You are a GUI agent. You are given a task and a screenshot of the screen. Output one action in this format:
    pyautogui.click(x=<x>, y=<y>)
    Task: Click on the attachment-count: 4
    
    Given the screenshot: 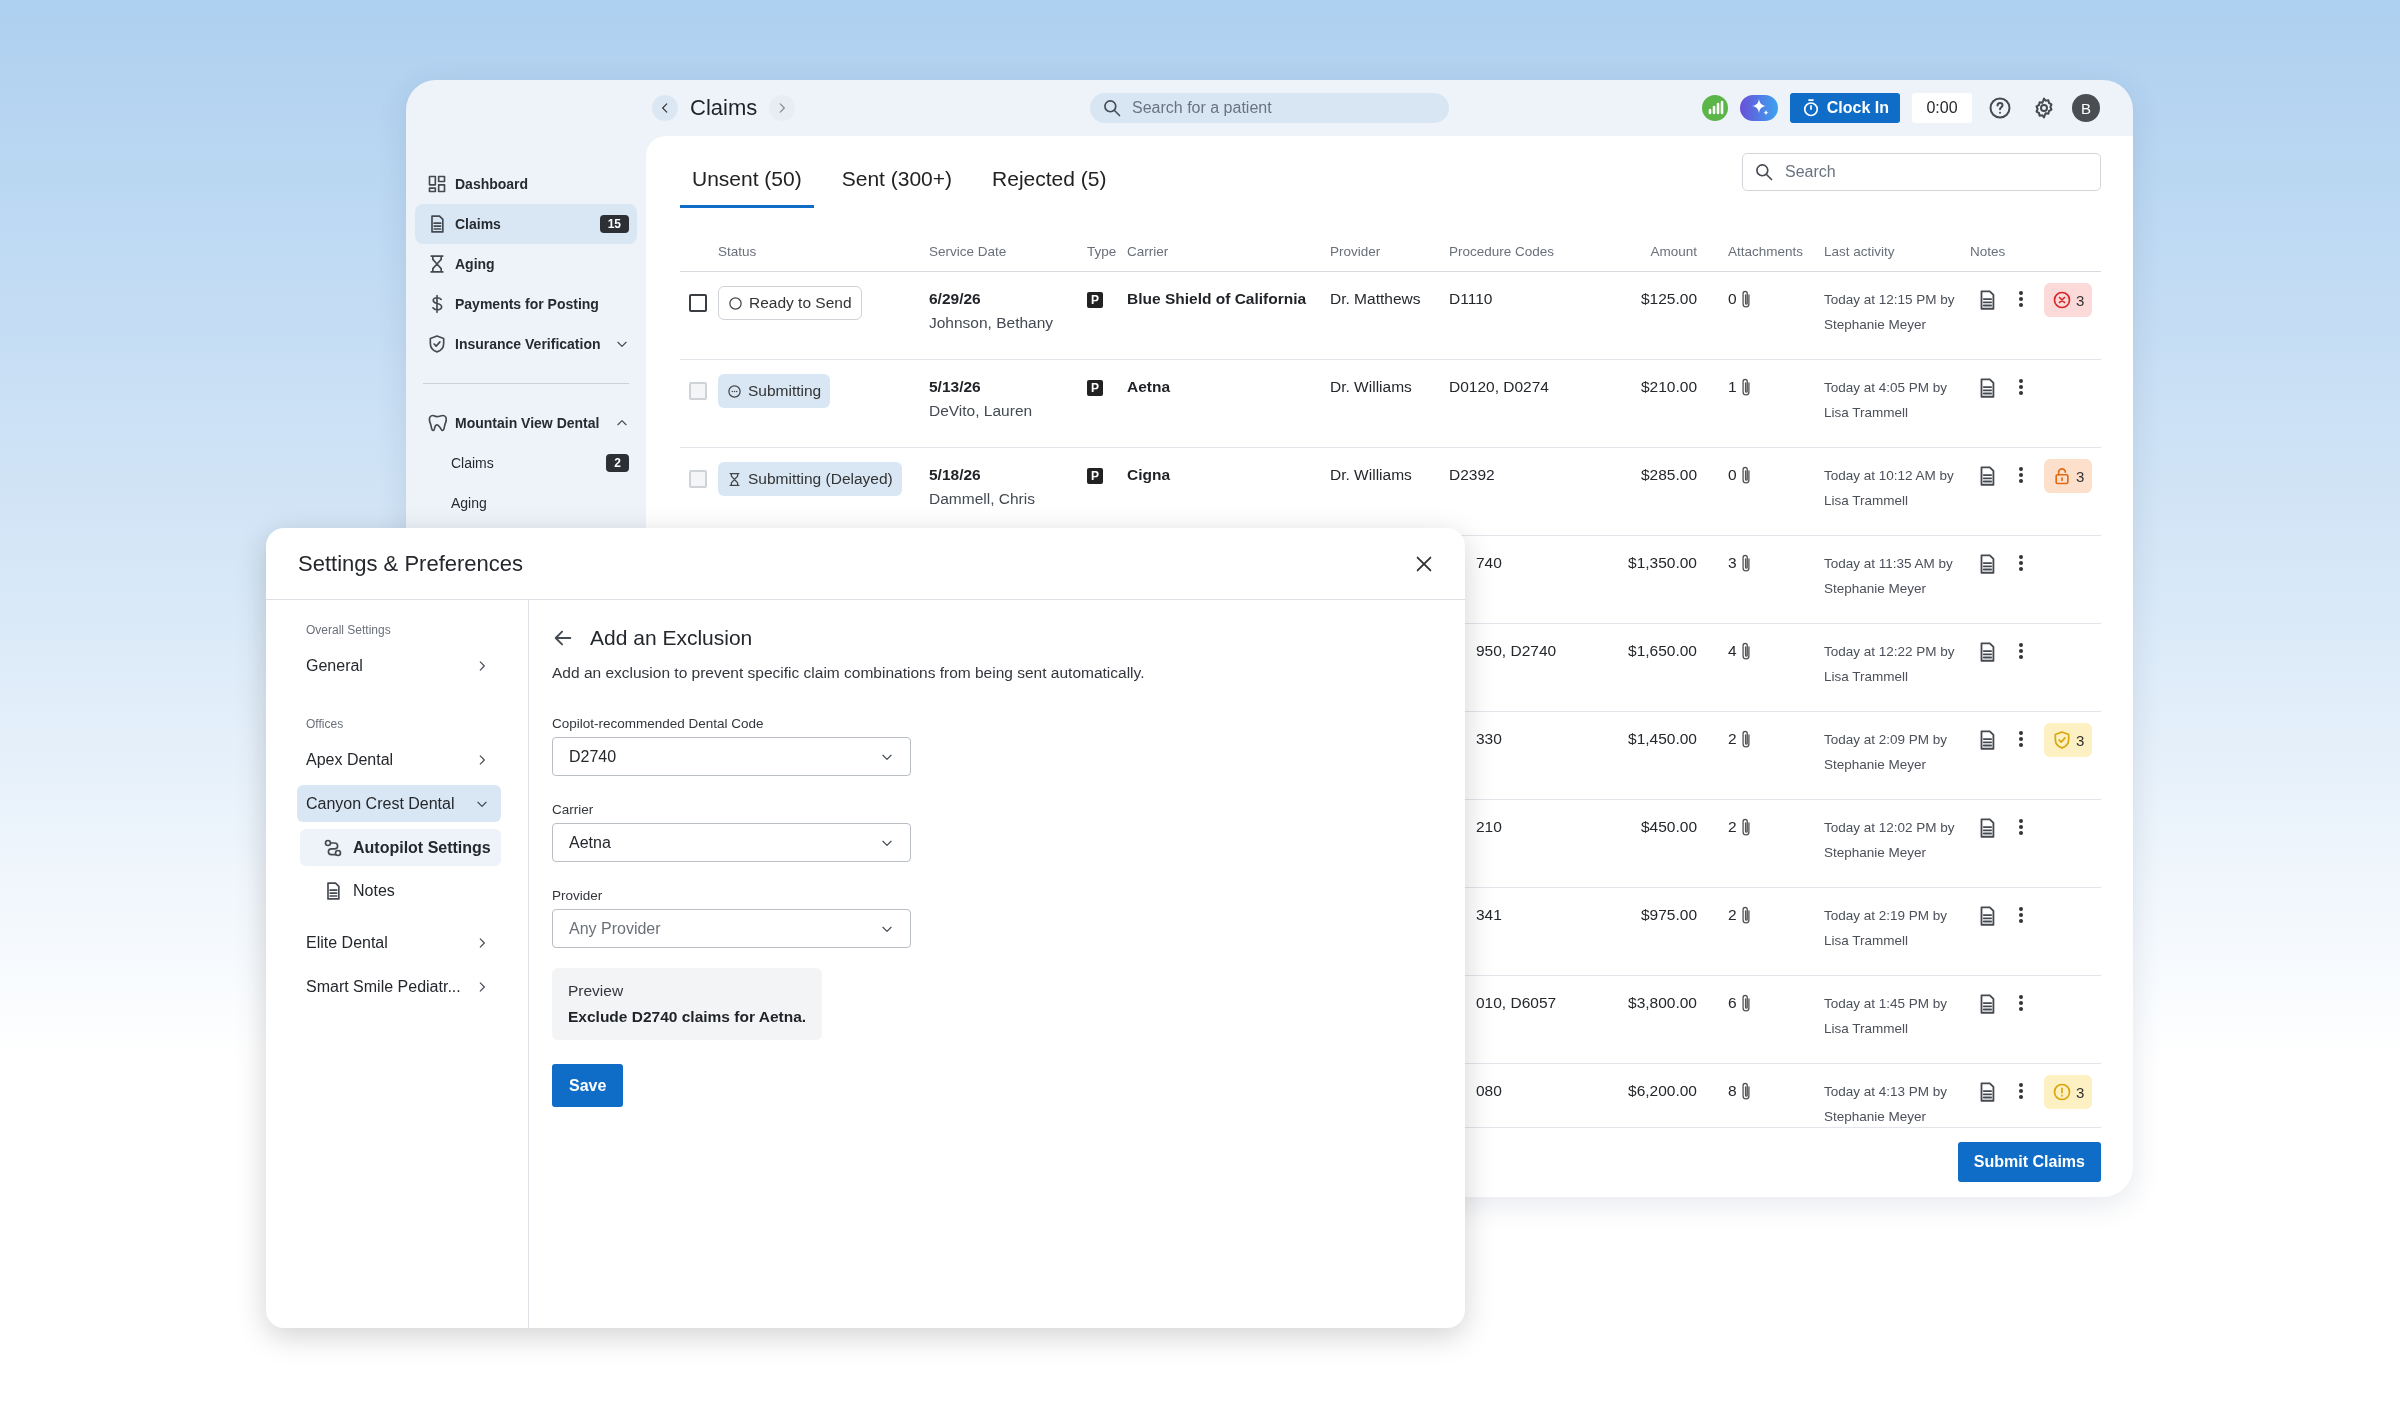 What is the action you would take?
    pyautogui.click(x=1732, y=651)
    